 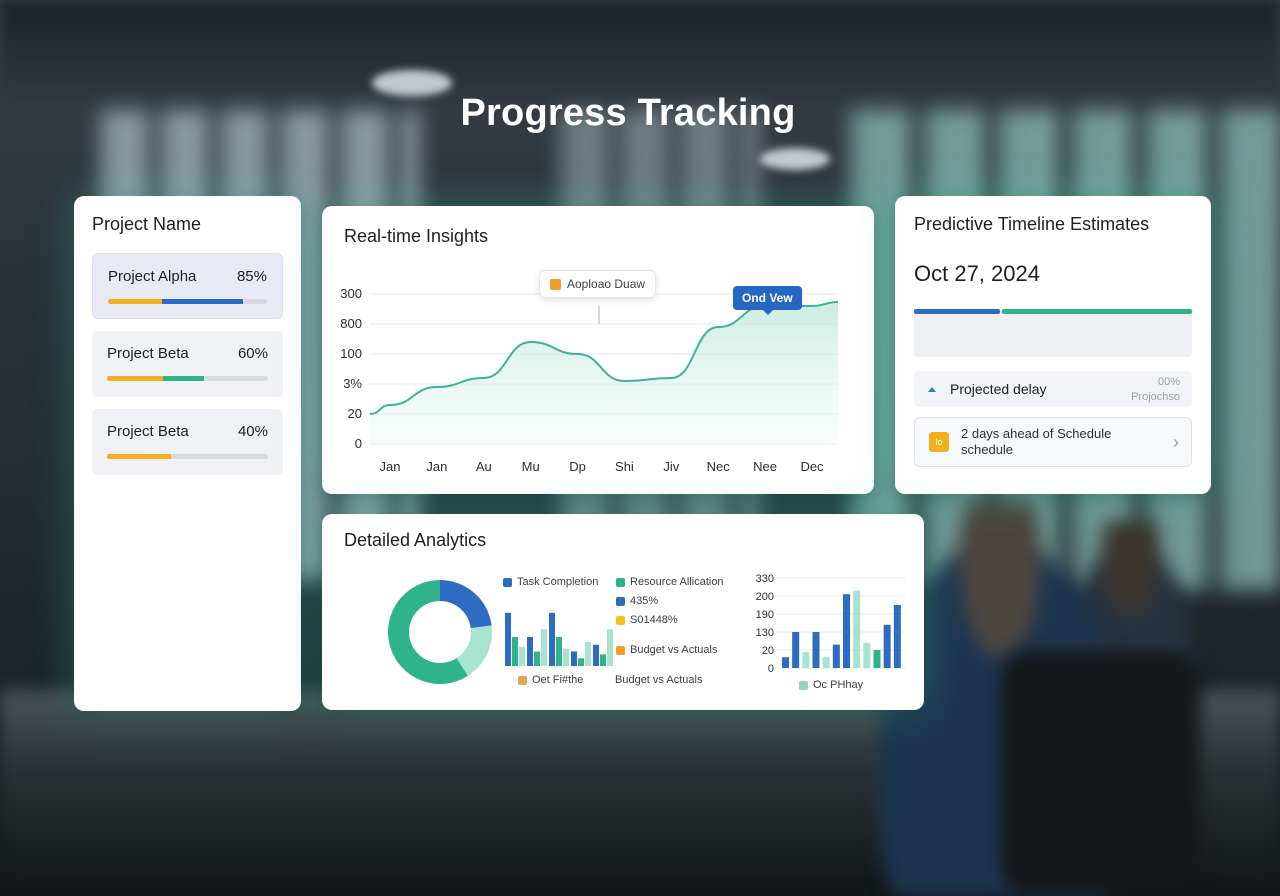 What do you see at coordinates (358, 443) in the screenshot?
I see `y-tick-label: 0` at bounding box center [358, 443].